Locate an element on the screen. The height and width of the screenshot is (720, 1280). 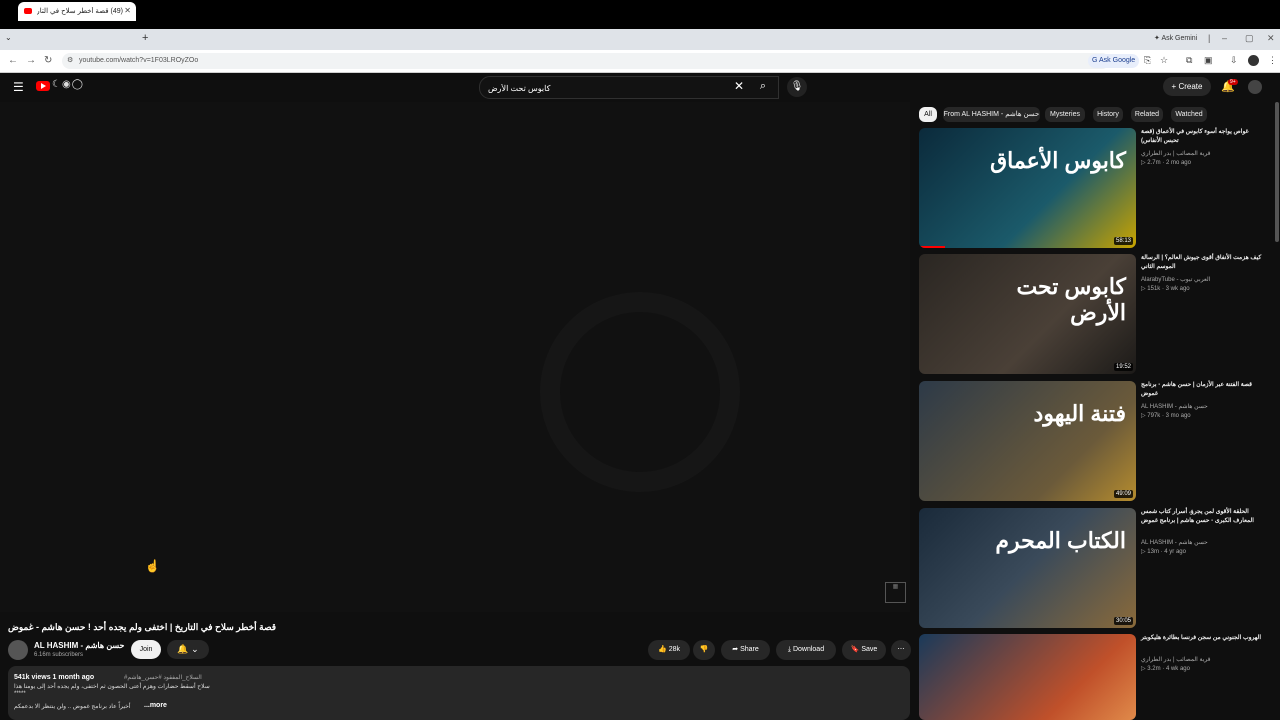
scrollbar is located at coordinates (1277, 172).